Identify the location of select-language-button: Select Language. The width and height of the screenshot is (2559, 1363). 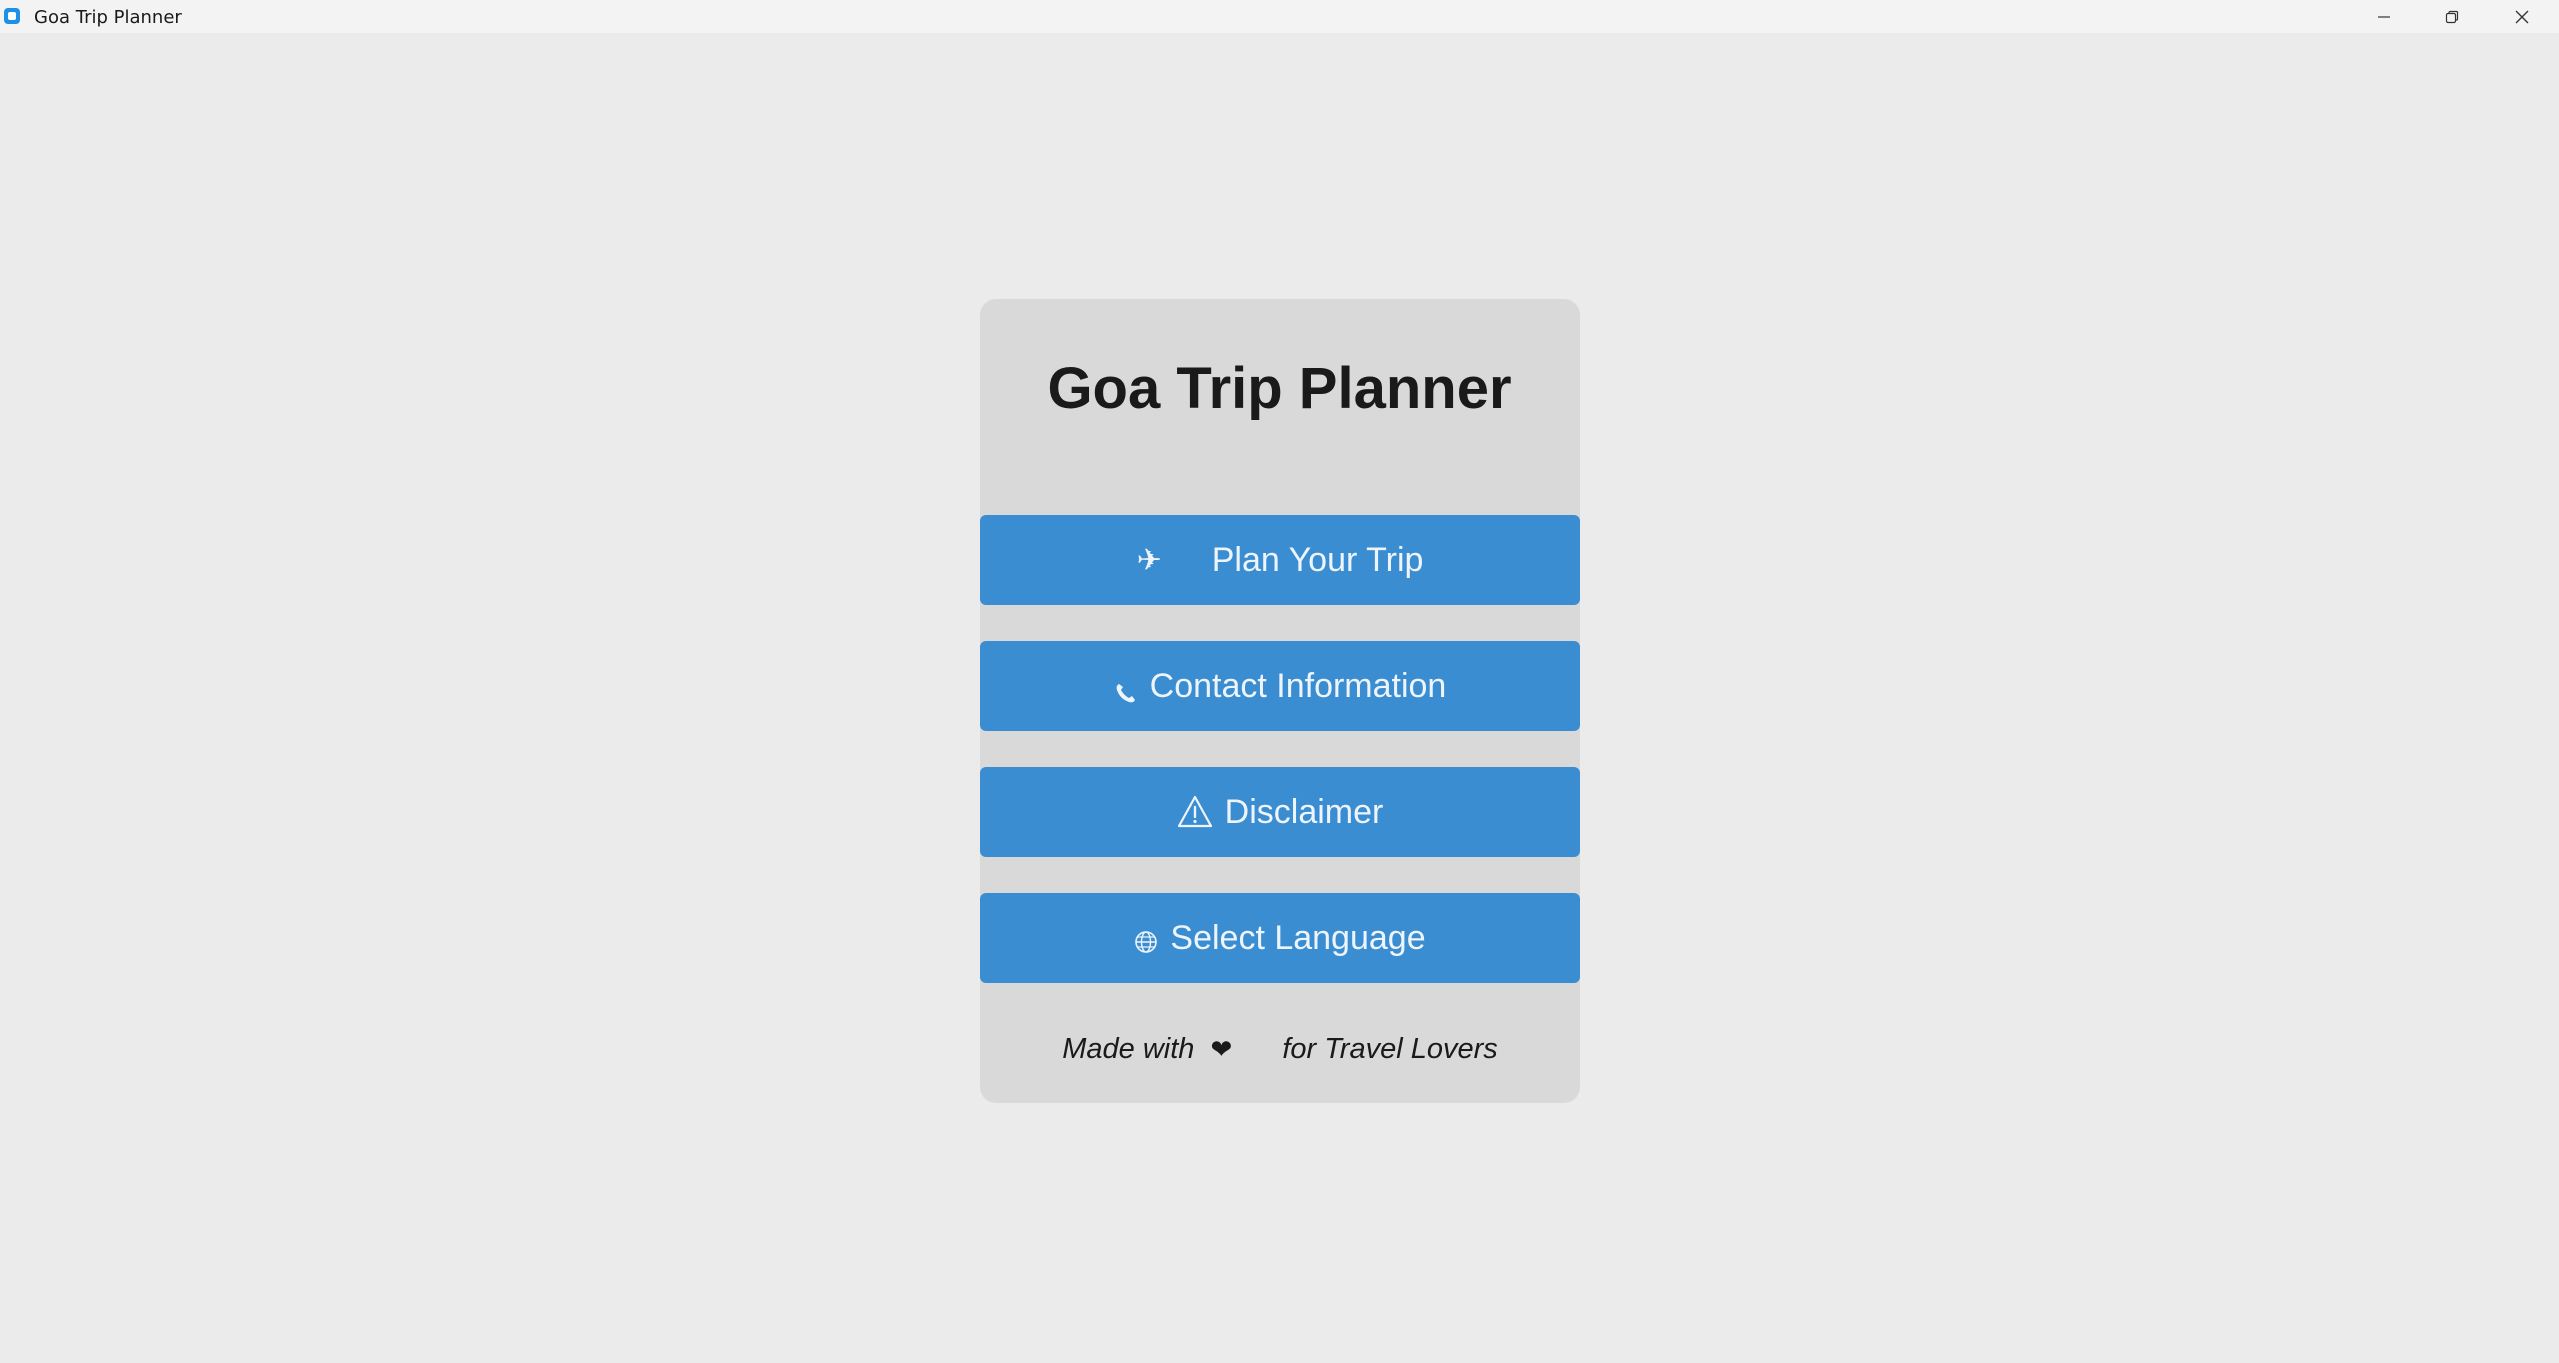
(1280, 938).